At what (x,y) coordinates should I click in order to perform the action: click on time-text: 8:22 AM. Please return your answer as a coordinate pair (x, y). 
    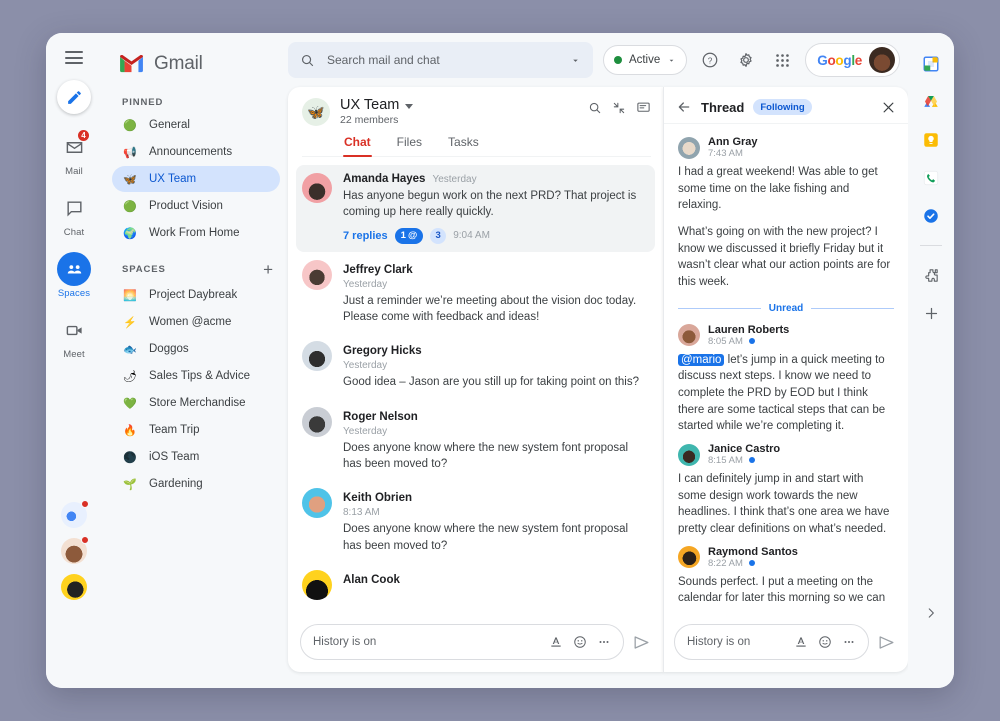
    Looking at the image, I should click on (725, 563).